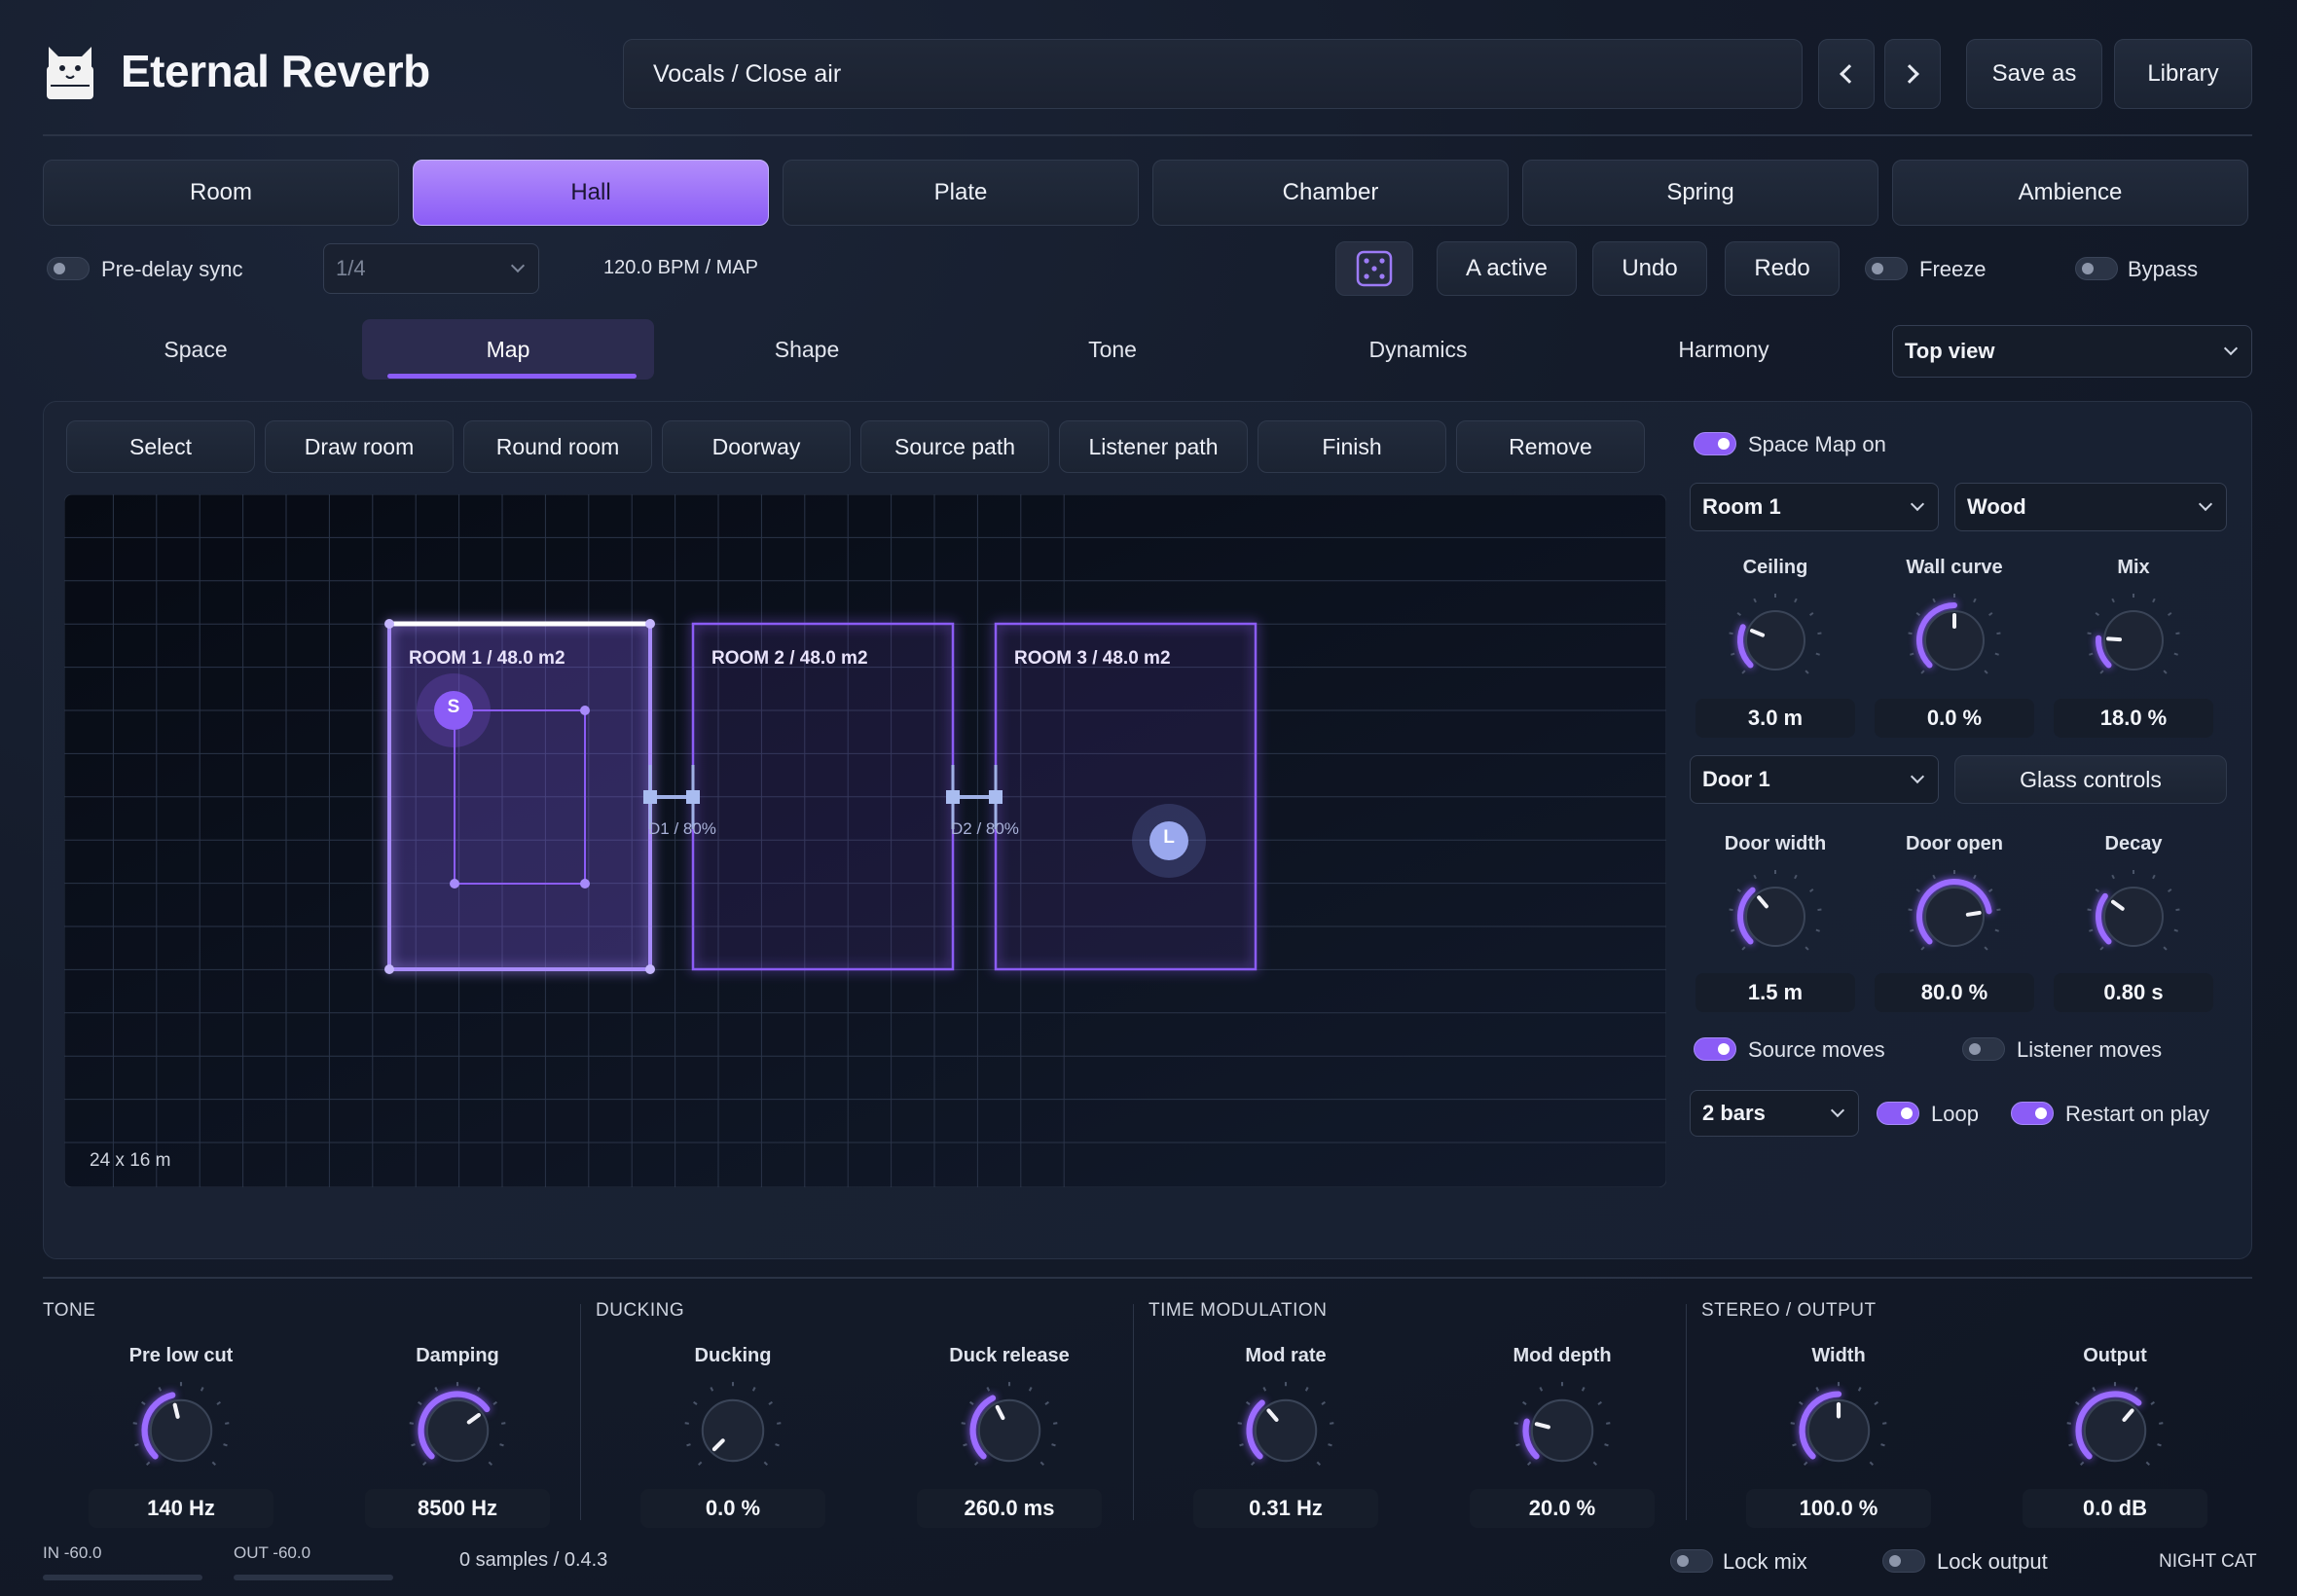 Image resolution: width=2297 pixels, height=1596 pixels. Describe the element at coordinates (221, 193) in the screenshot. I see `mode-room: Room` at that location.